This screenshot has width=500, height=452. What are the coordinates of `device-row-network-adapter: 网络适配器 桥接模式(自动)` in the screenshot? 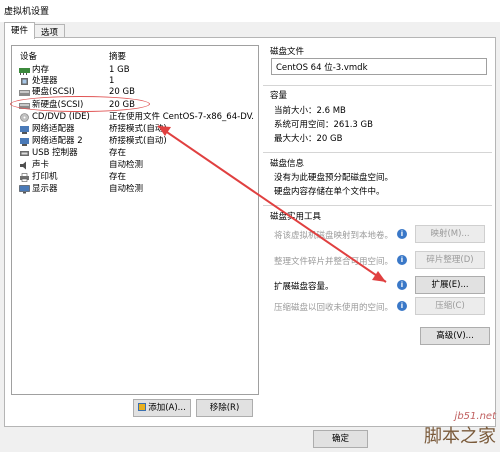 It's located at (135, 129).